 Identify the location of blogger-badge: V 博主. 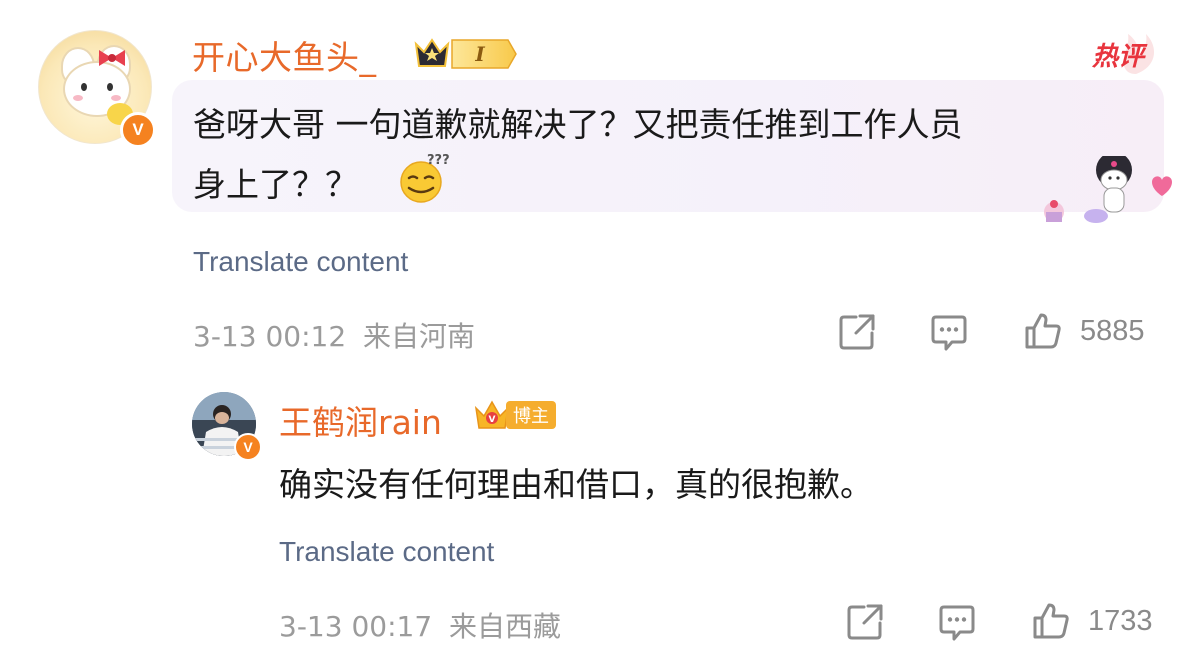
(516, 416).